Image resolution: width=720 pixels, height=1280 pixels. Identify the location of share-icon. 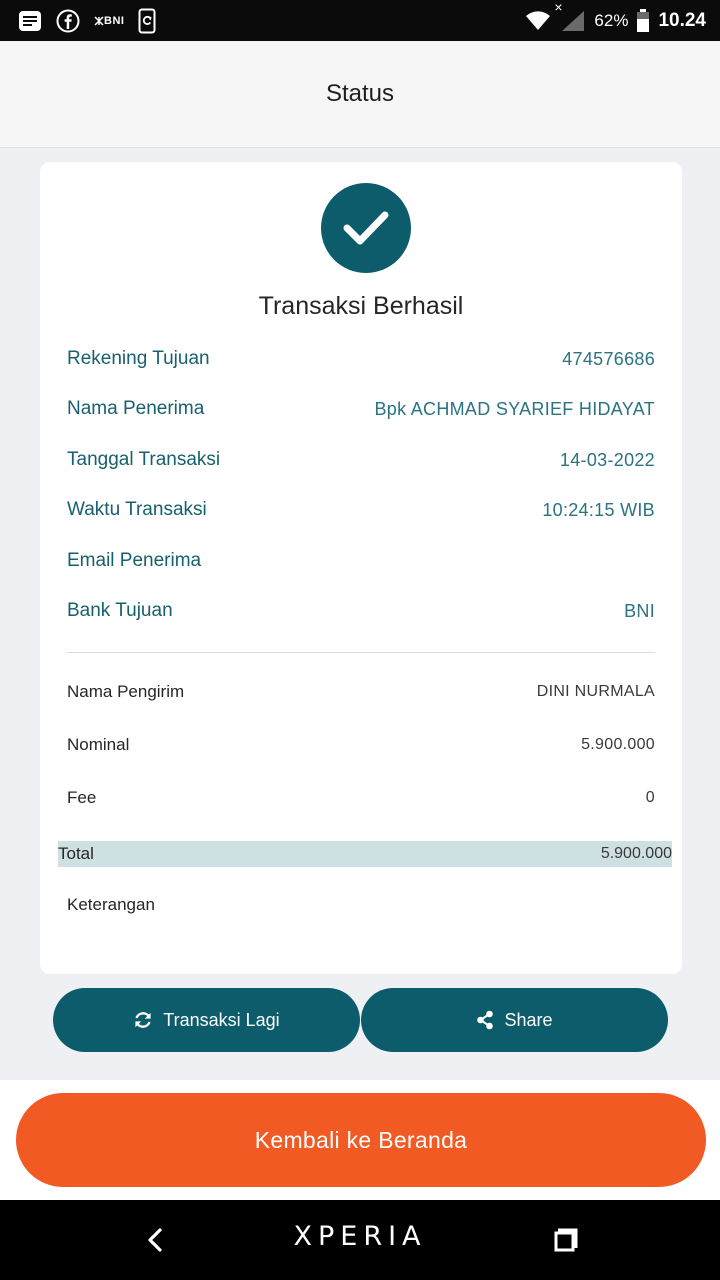
(485, 1020).